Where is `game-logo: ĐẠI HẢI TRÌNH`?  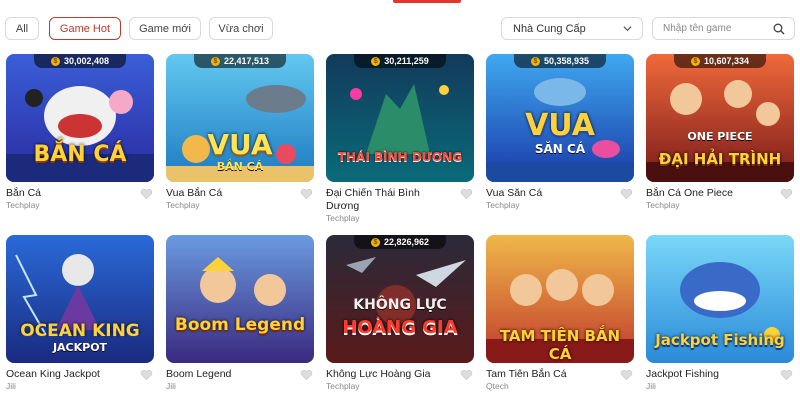 game-logo: ĐẠI HẢI TRÌNH is located at coordinates (720, 159).